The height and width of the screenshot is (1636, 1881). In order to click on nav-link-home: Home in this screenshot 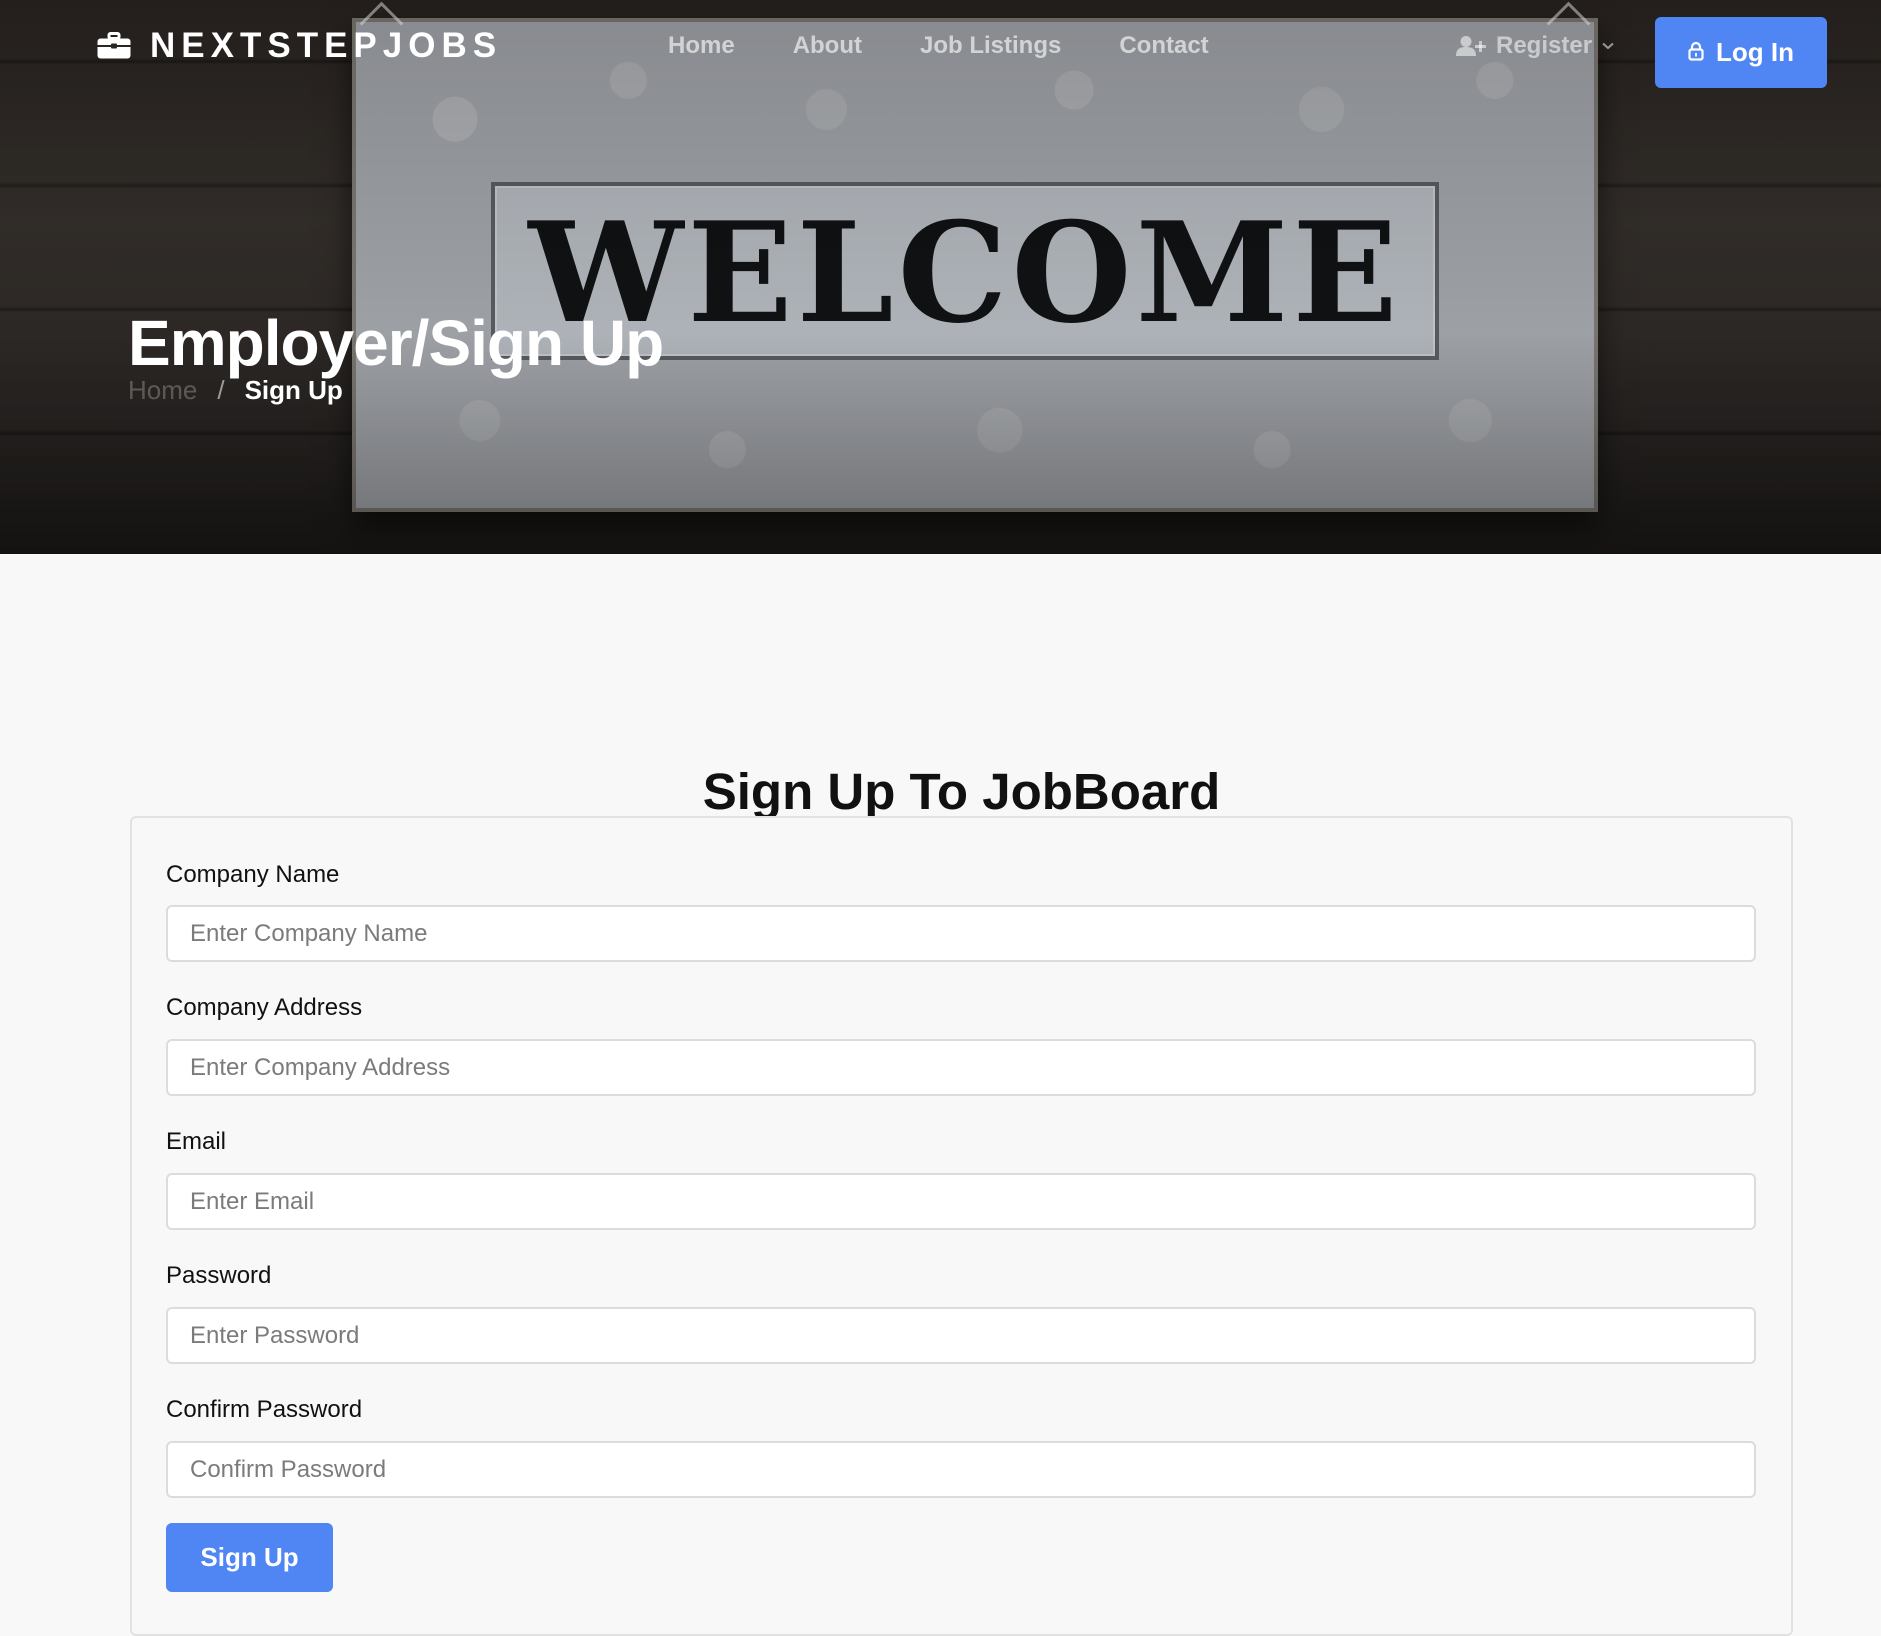, I will do `click(701, 46)`.